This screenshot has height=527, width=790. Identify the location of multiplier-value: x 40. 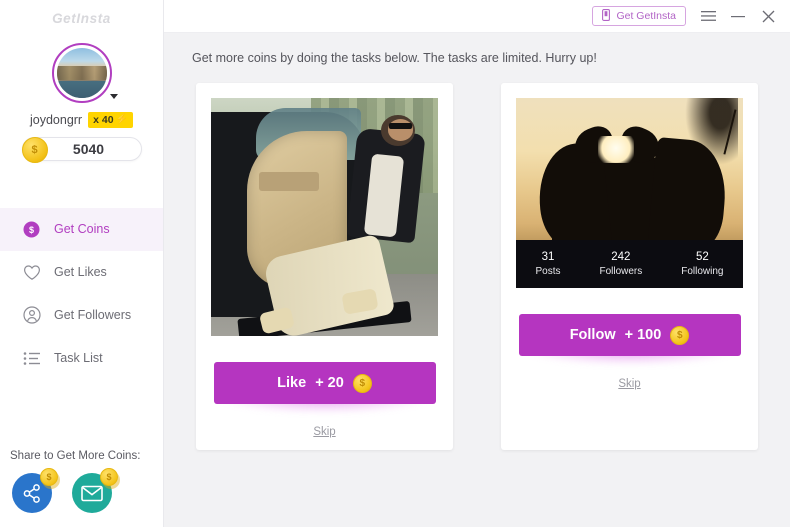
(103, 119).